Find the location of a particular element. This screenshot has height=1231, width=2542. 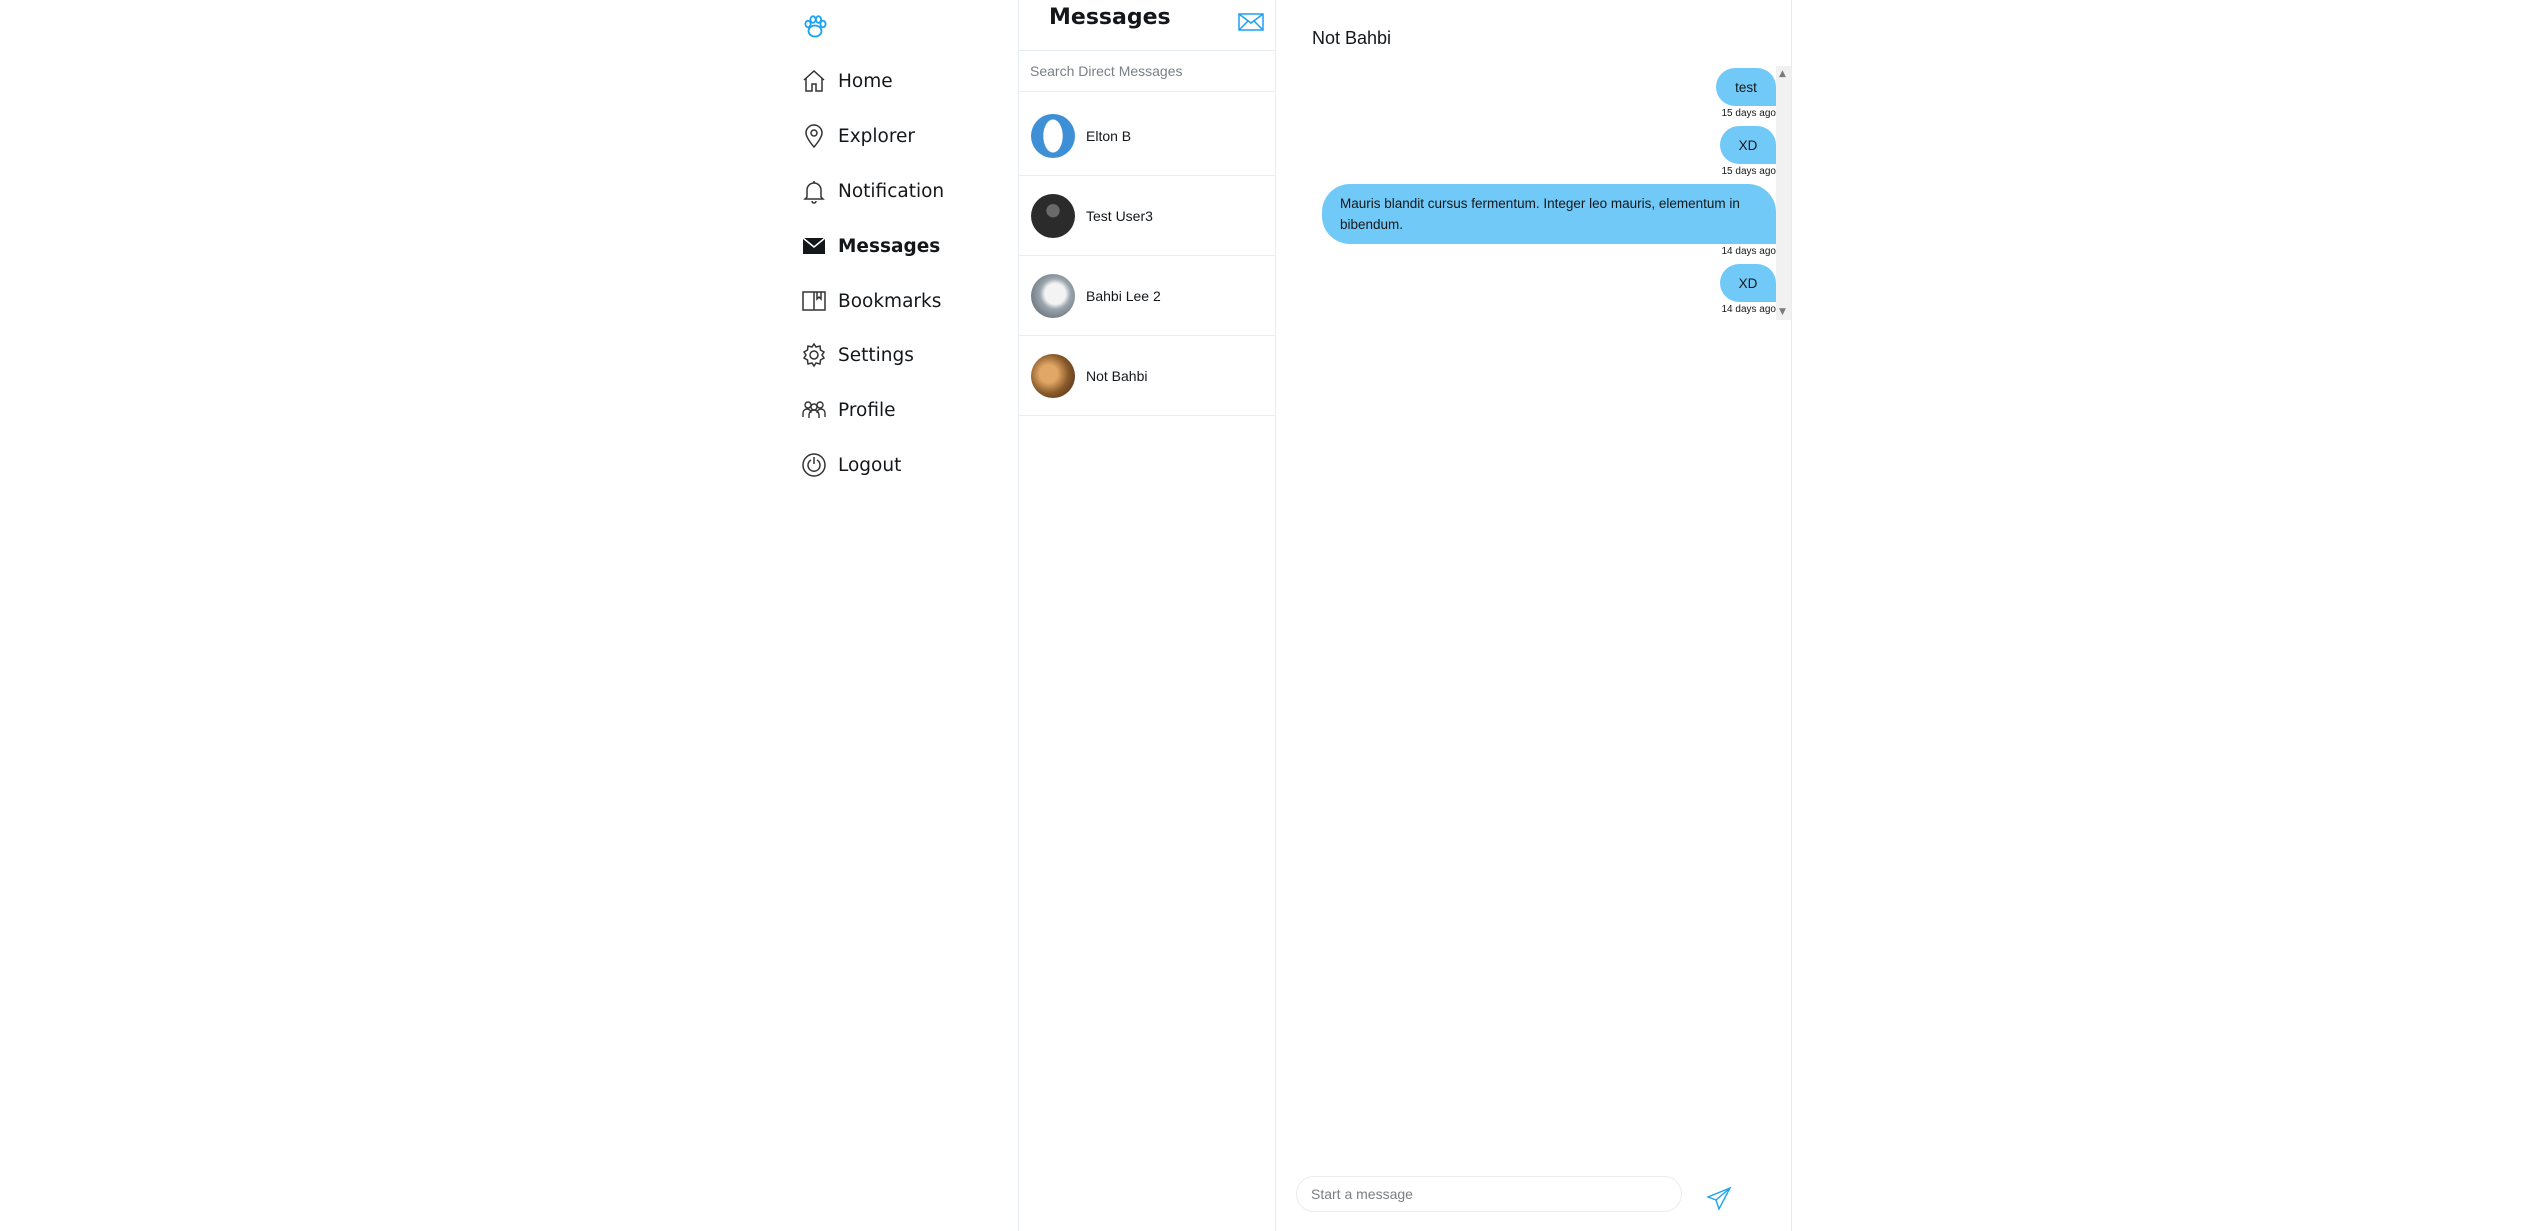

sidebar-item-label: Explorer is located at coordinates (877, 136).